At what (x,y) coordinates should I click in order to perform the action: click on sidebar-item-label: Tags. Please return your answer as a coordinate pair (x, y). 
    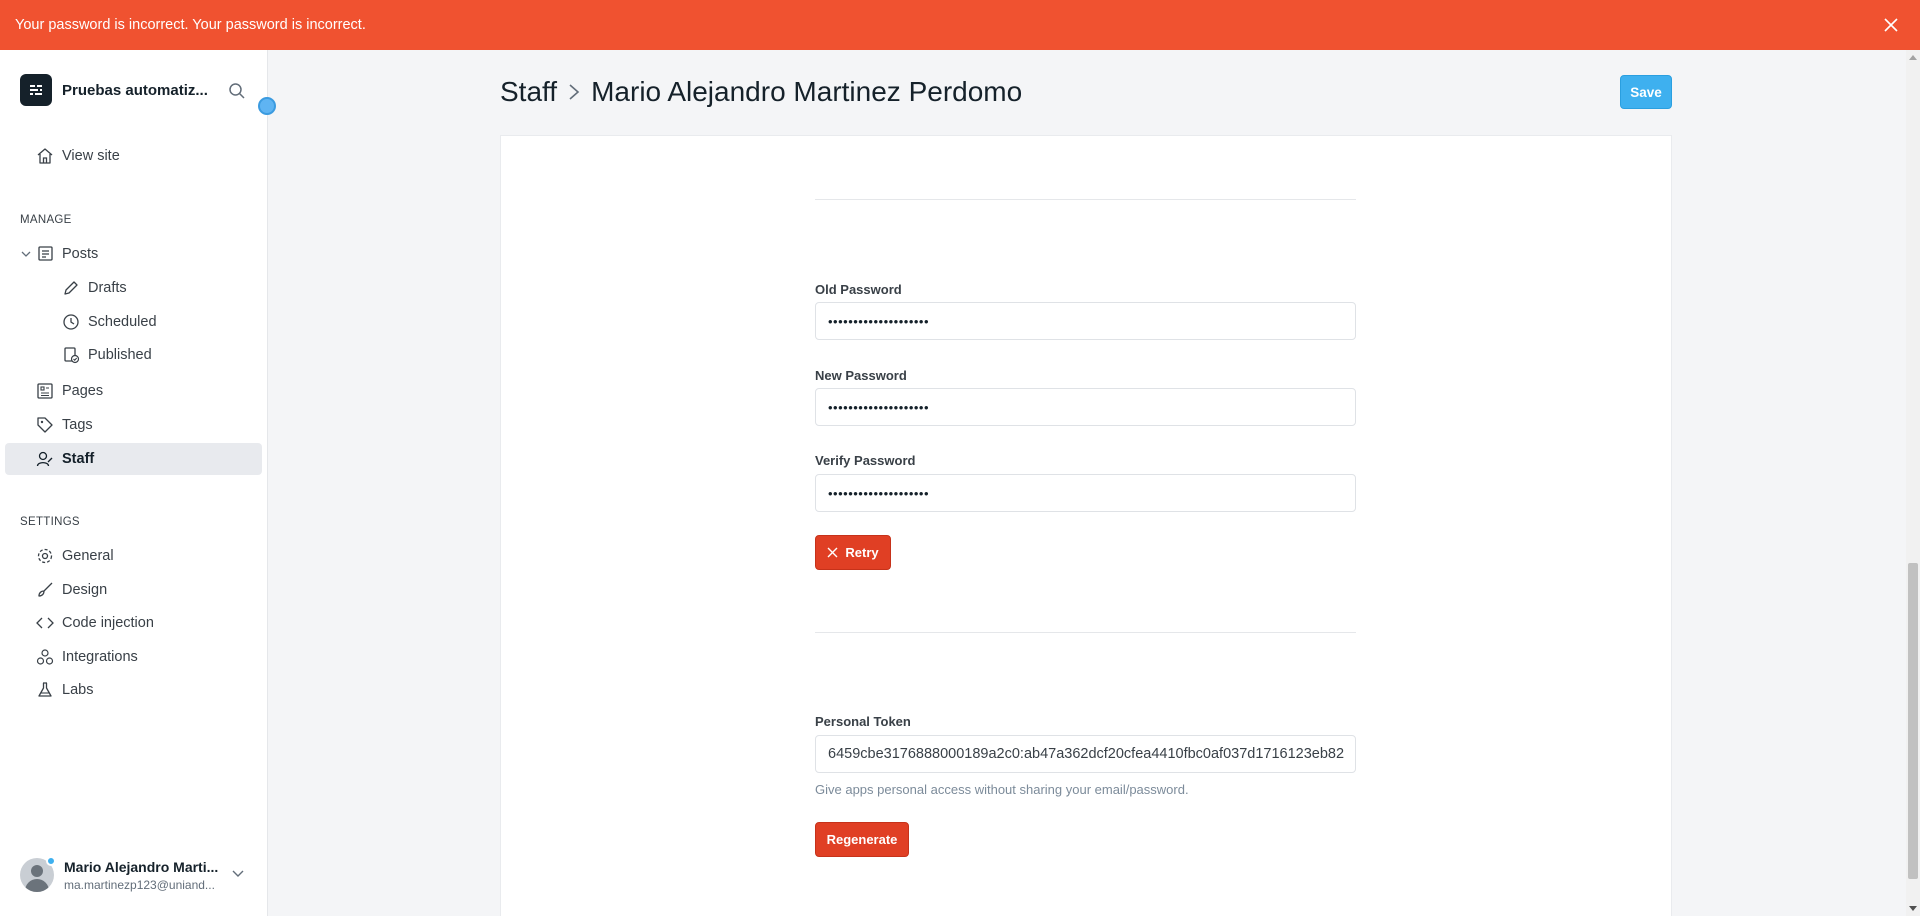
    Looking at the image, I should click on (77, 425).